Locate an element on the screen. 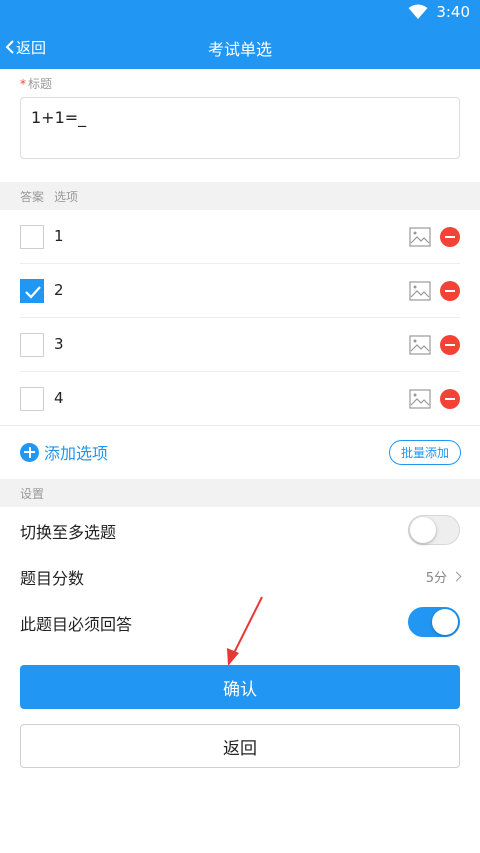  option-row: 3 is located at coordinates (240, 345).